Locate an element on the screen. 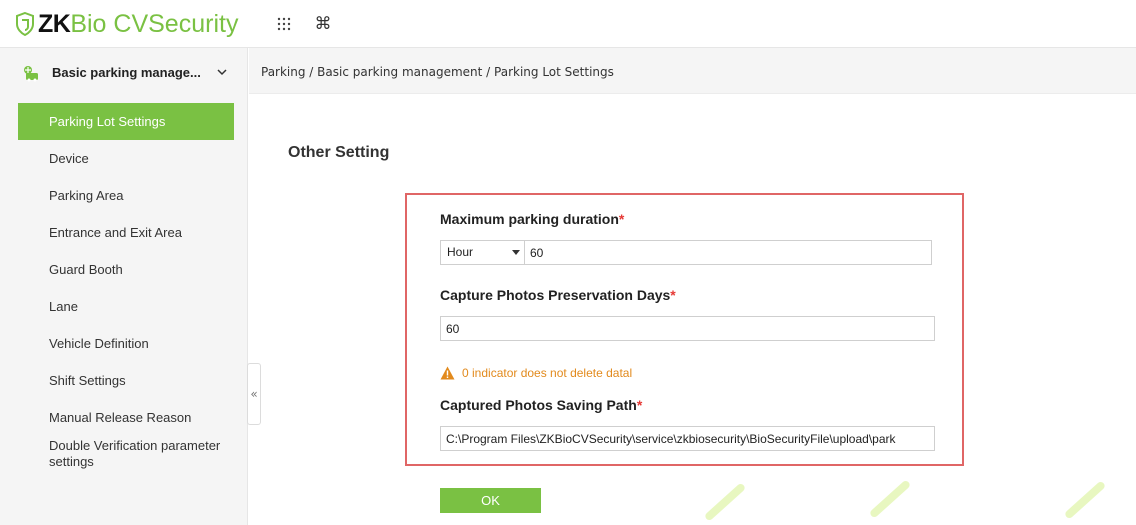  top-bar: ZKBio CVSecurity ⌘ is located at coordinates (568, 24).